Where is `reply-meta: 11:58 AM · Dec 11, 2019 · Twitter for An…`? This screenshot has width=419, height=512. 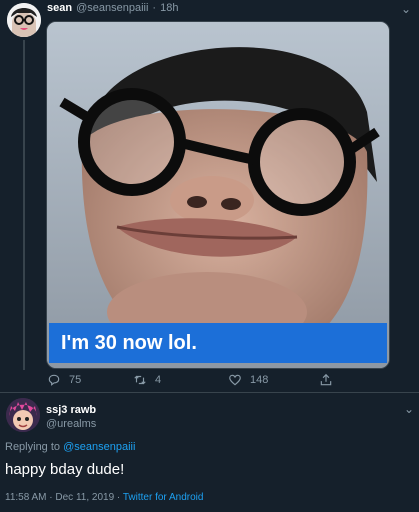 reply-meta: 11:58 AM · Dec 11, 2019 · Twitter for An… is located at coordinates (104, 497).